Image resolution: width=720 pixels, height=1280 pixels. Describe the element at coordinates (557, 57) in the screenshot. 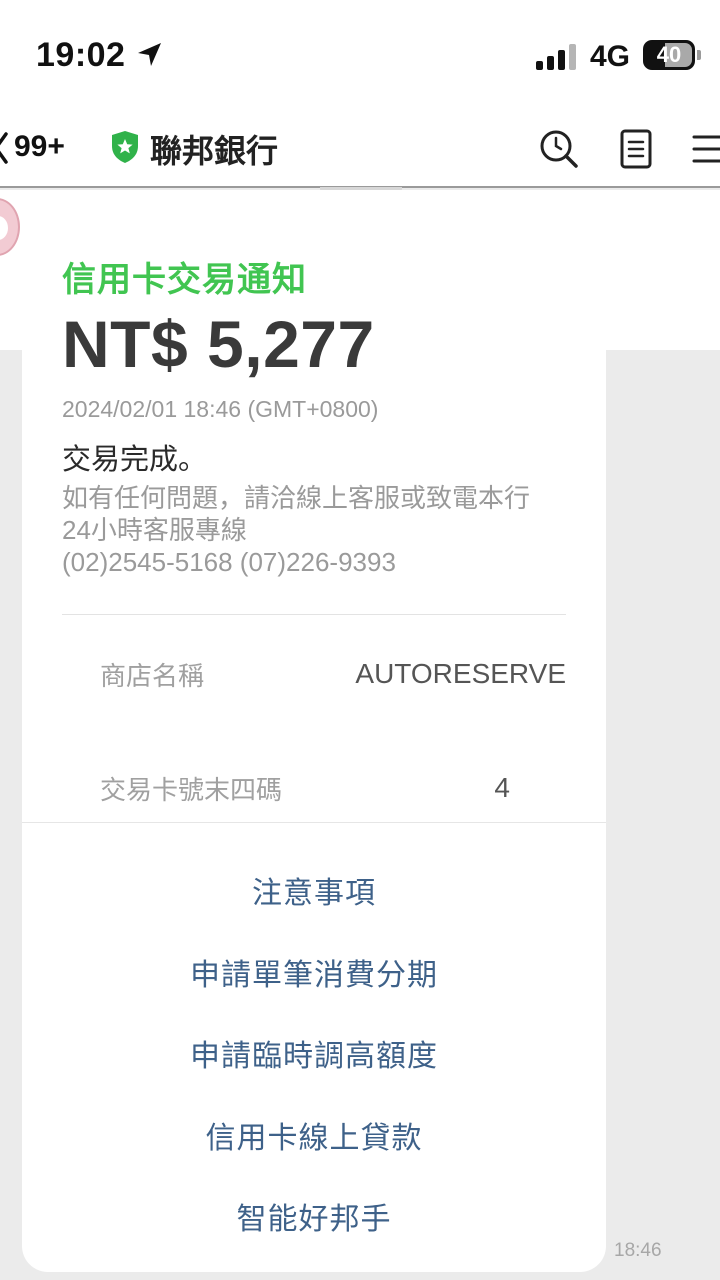

I see `cellular-signal-icon` at that location.